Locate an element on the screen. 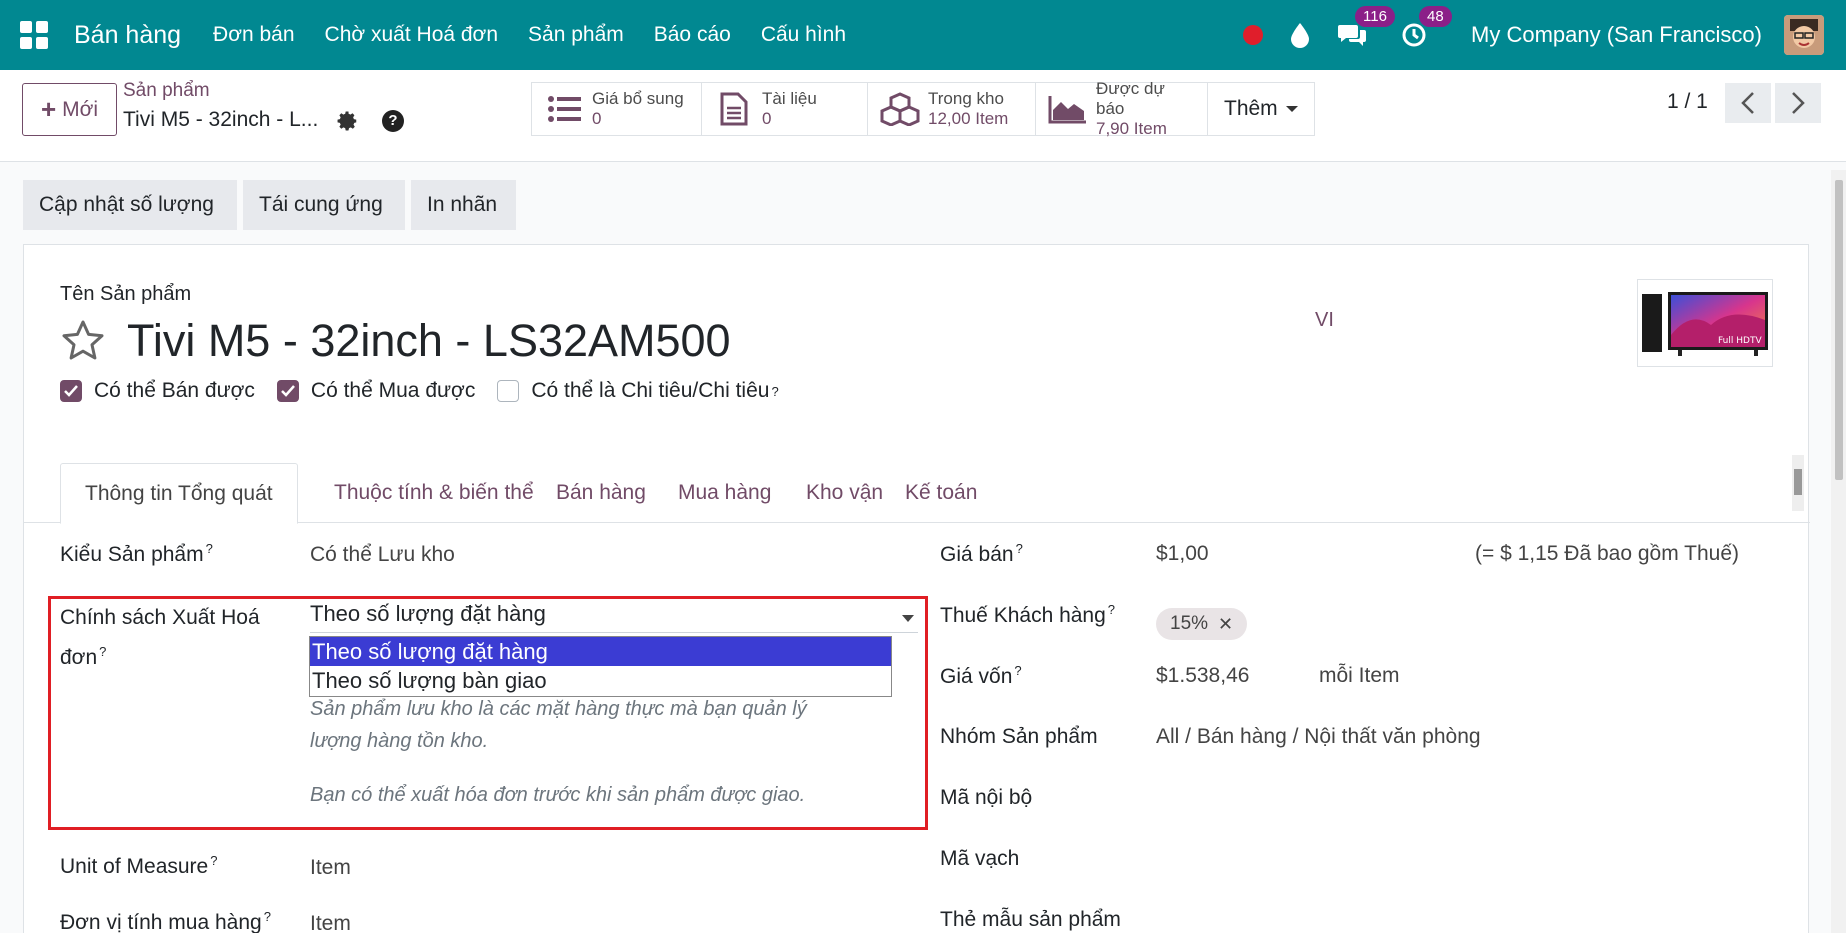 The width and height of the screenshot is (1846, 933). messages-badge: 116 is located at coordinates (1375, 16).